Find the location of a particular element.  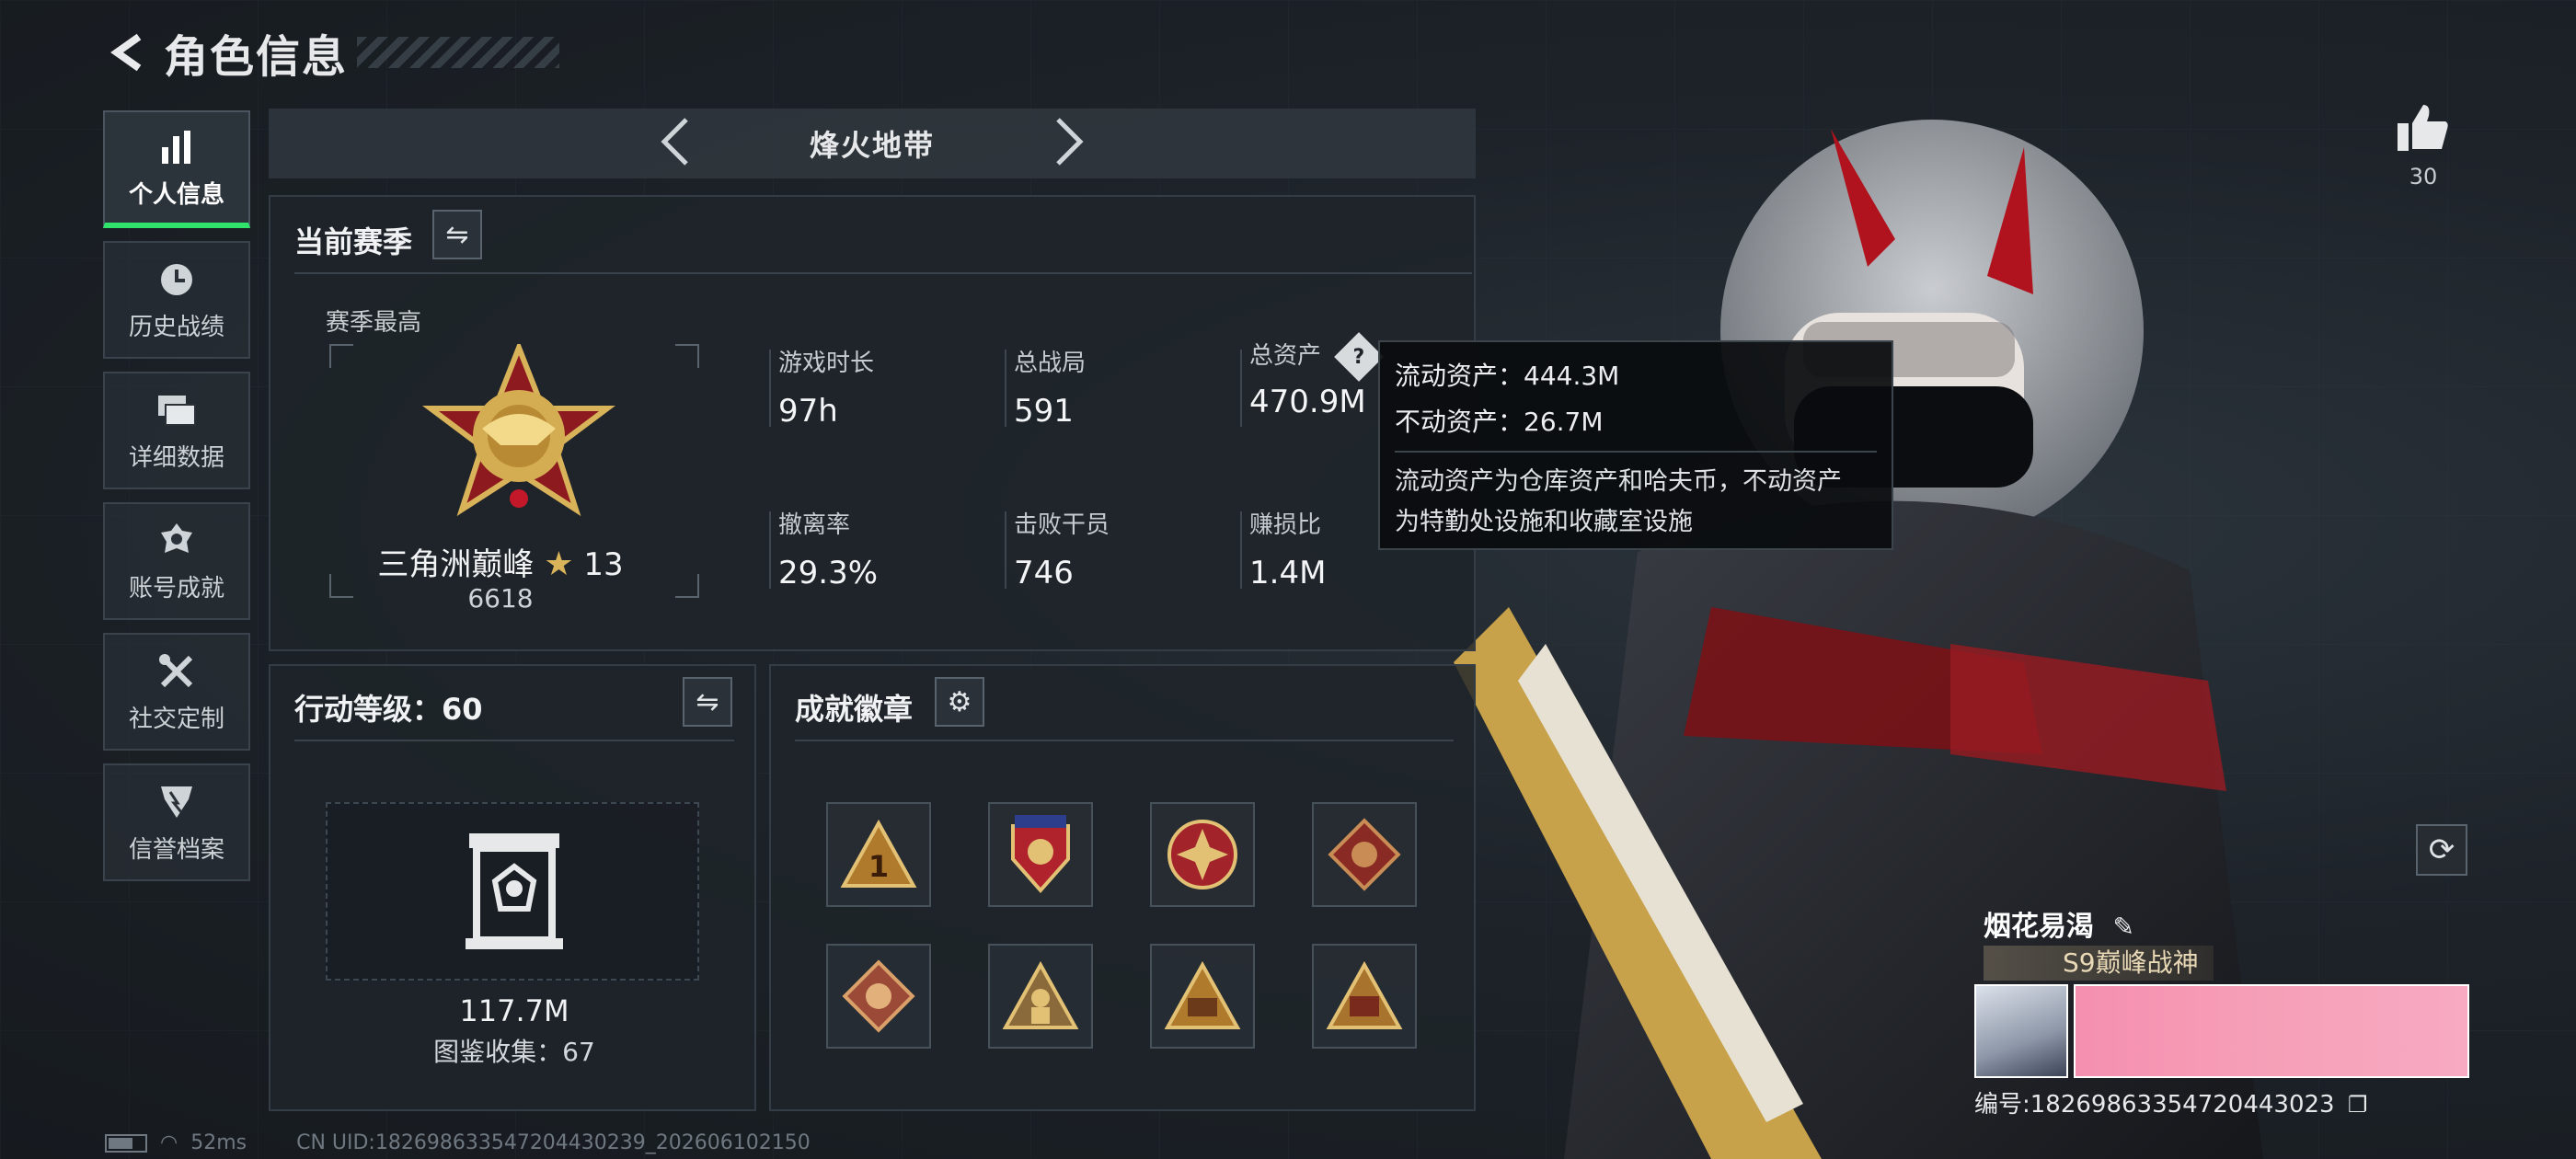

nav-label: 社交定制 is located at coordinates (176, 719).